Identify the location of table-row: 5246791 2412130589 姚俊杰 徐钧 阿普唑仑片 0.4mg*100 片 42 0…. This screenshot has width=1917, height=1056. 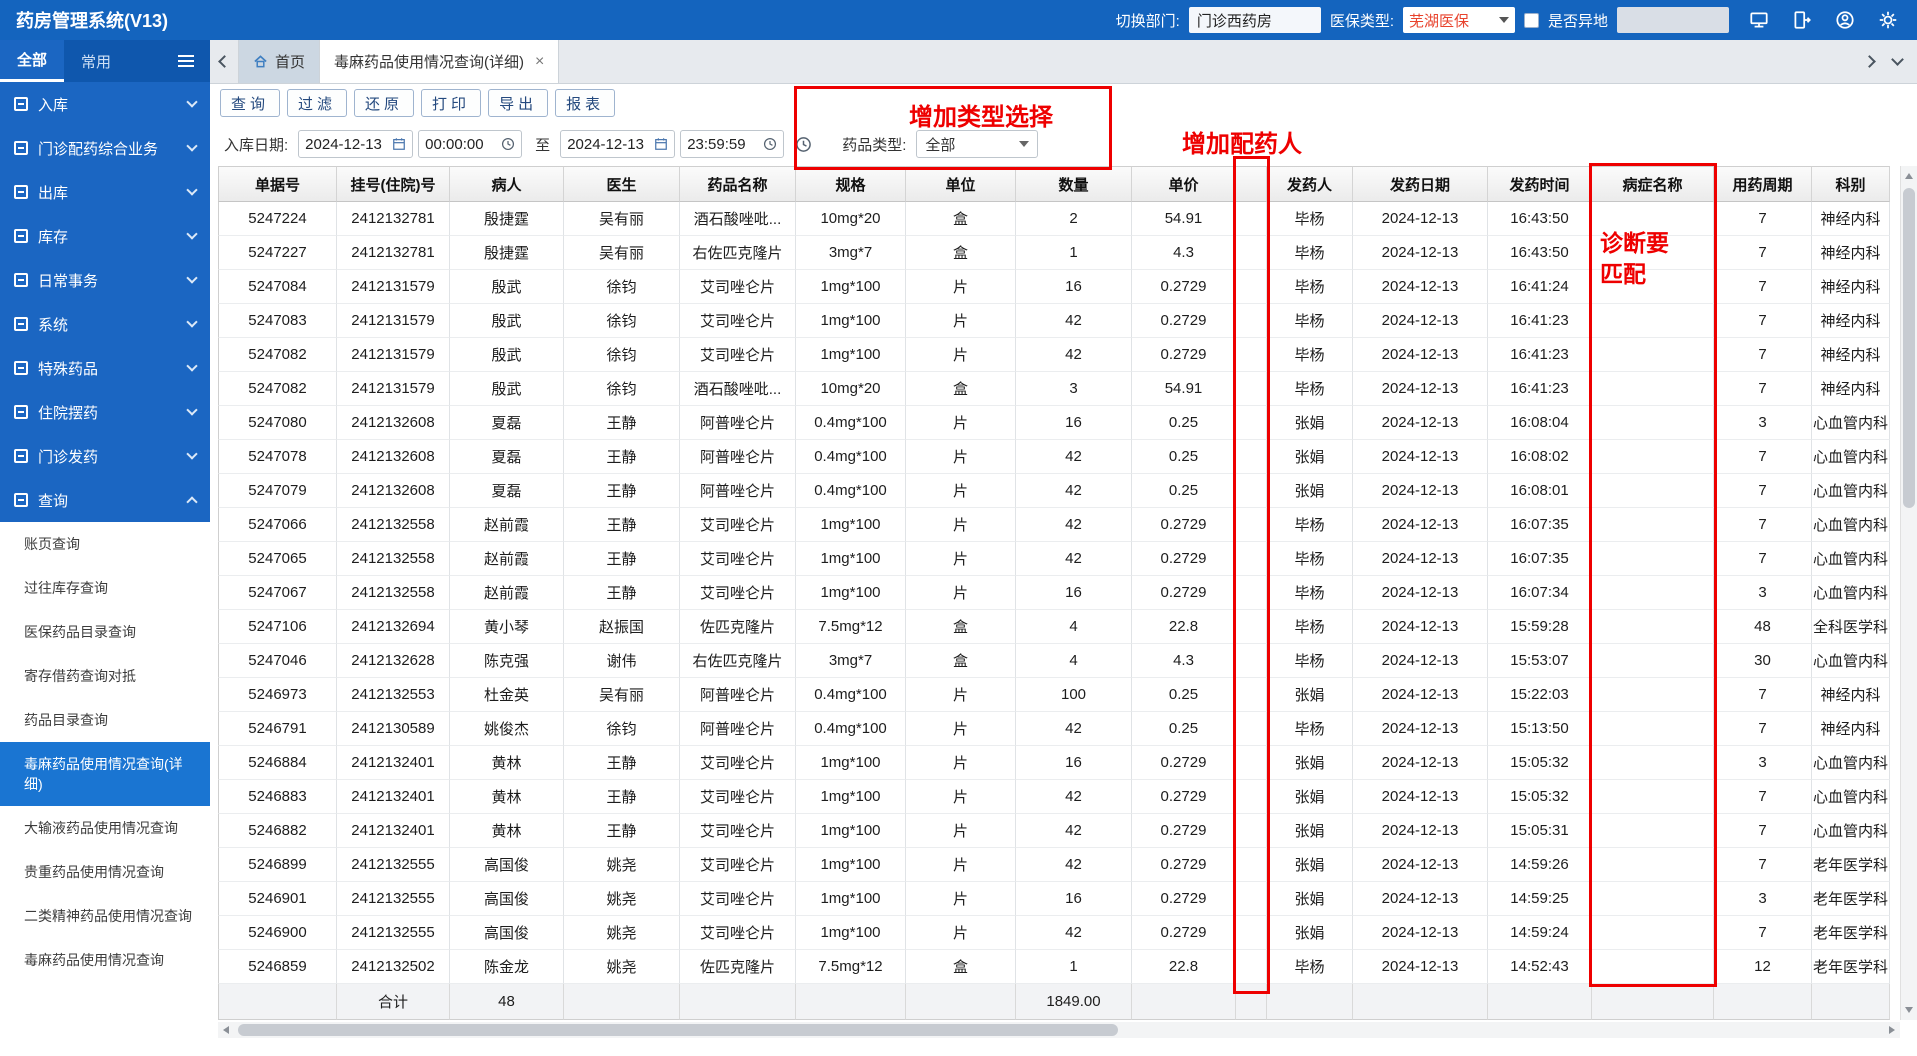
(1067, 729).